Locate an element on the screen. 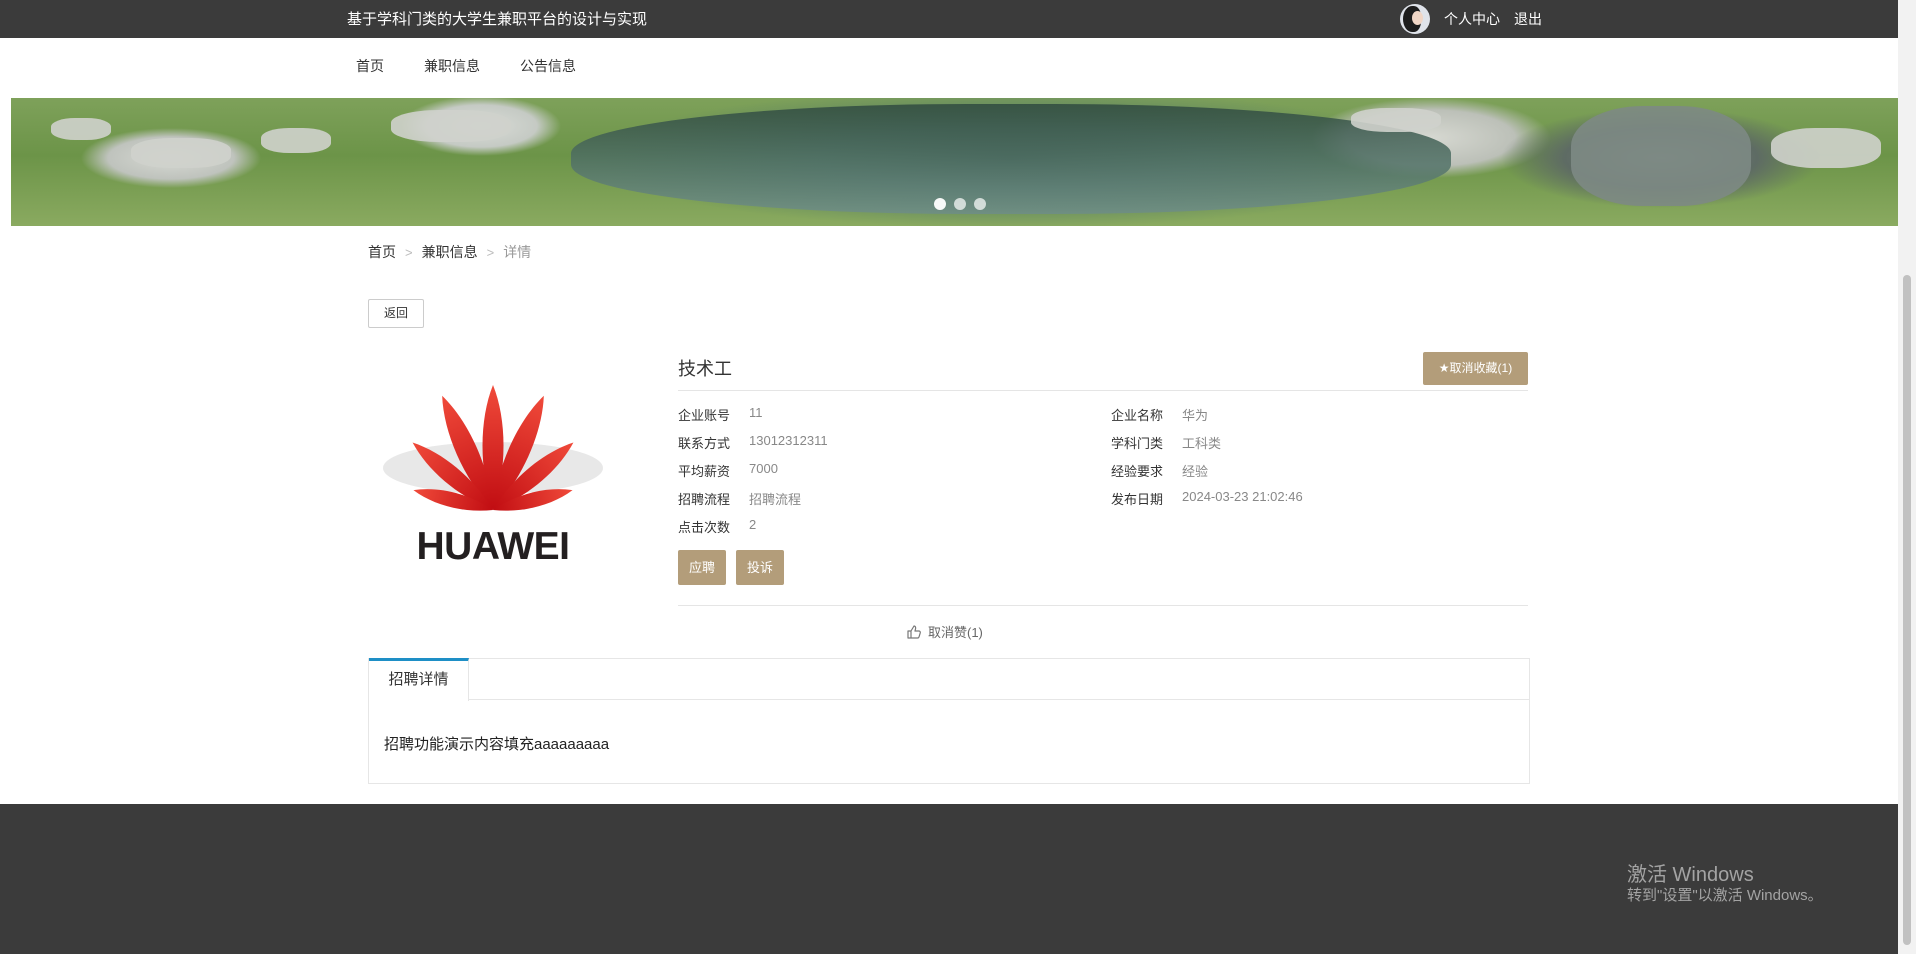 The image size is (1916, 954). company-logo: HUAWEI is located at coordinates (493, 470).